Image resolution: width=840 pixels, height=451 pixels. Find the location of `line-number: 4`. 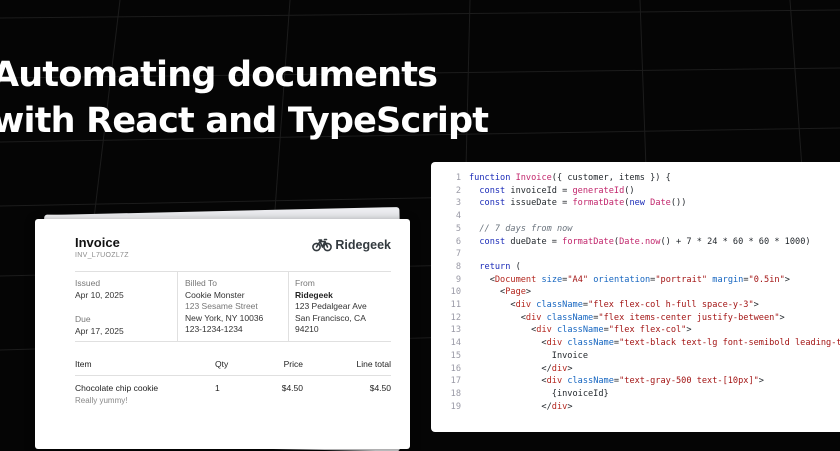

line-number: 4 is located at coordinates (458, 216).